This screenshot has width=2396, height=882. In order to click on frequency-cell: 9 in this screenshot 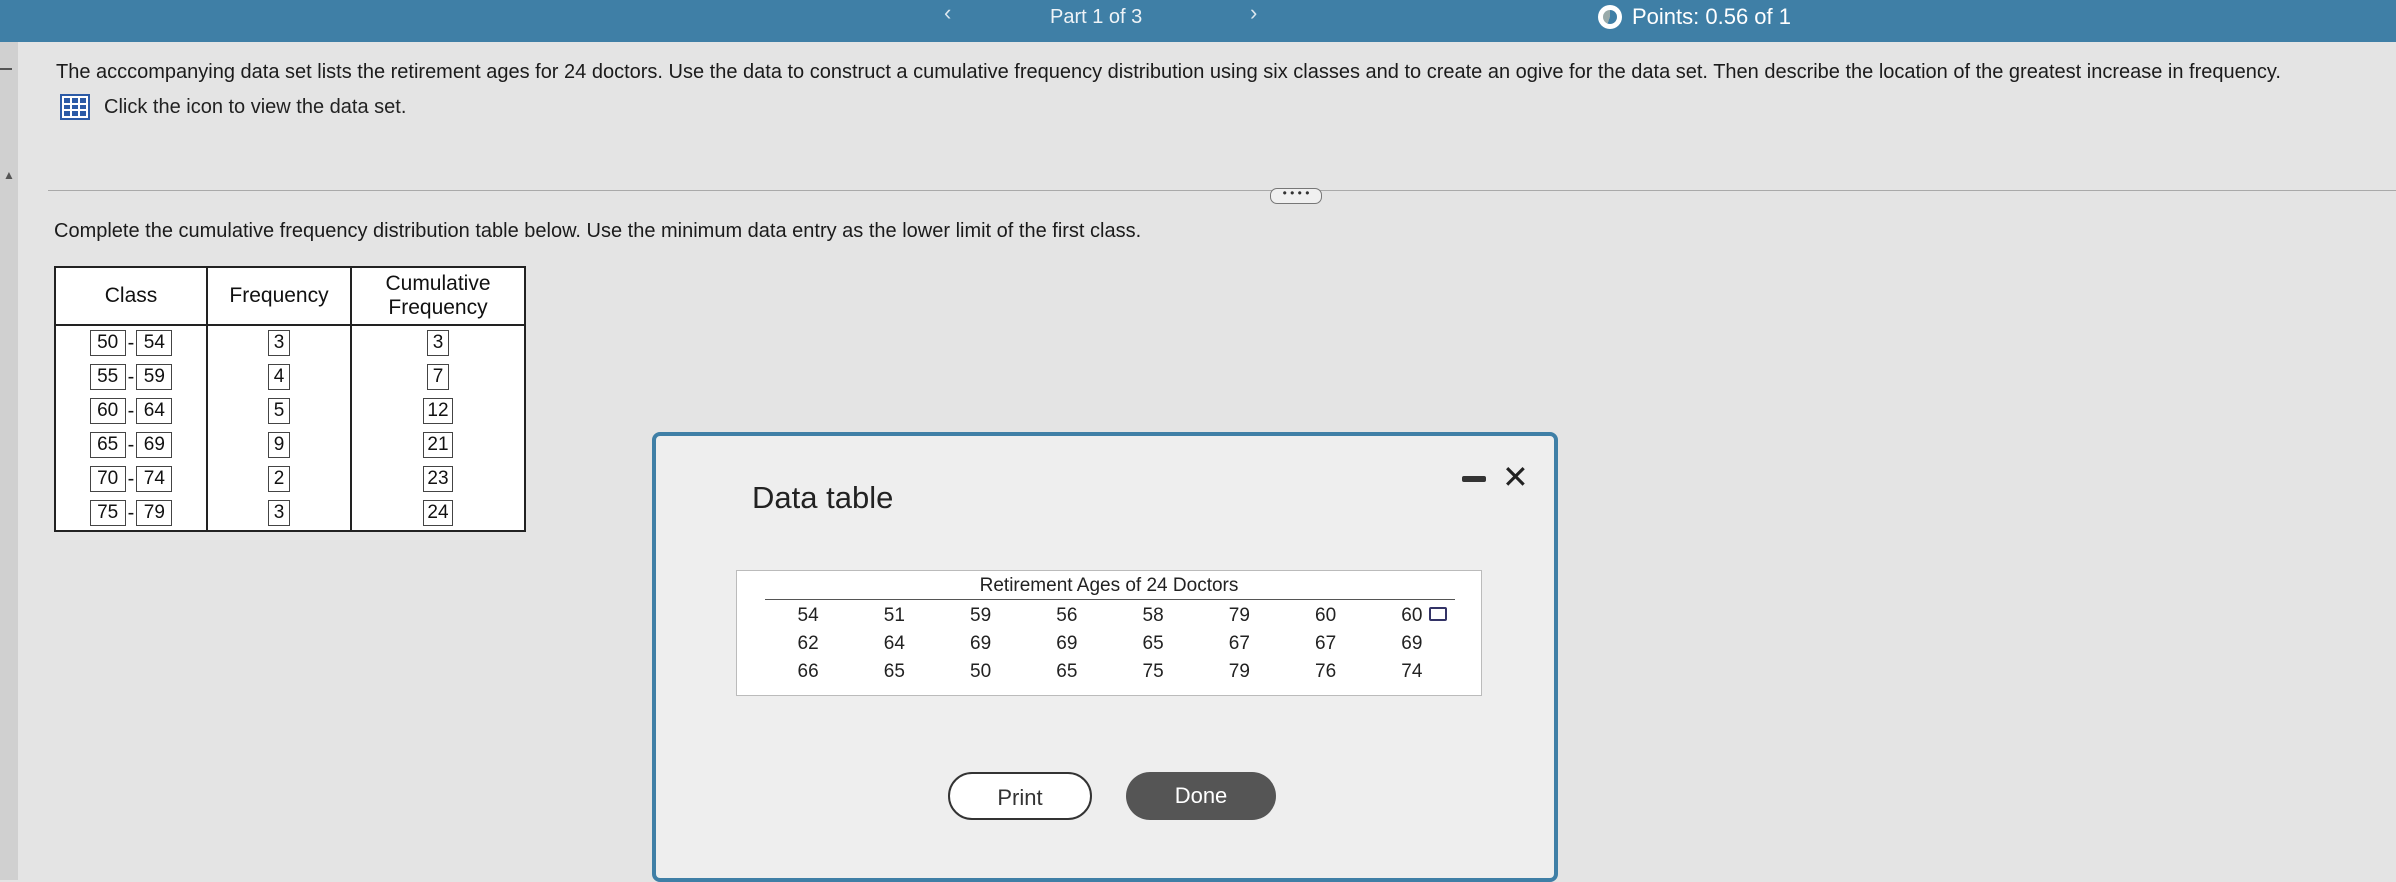, I will do `click(279, 445)`.